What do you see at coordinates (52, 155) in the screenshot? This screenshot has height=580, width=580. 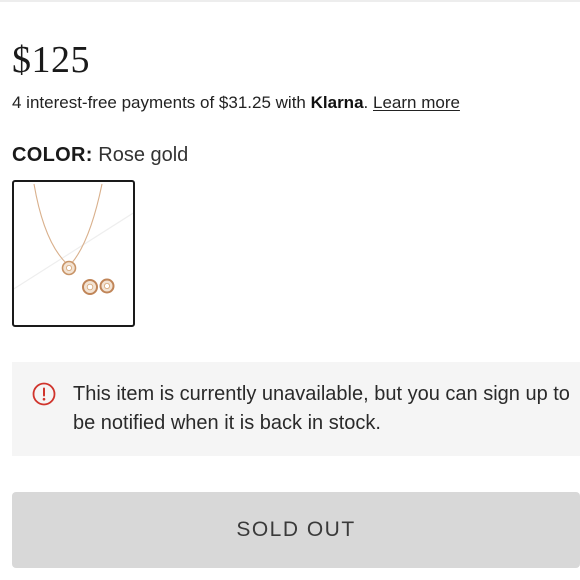 I see `color-label: COLOR:` at bounding box center [52, 155].